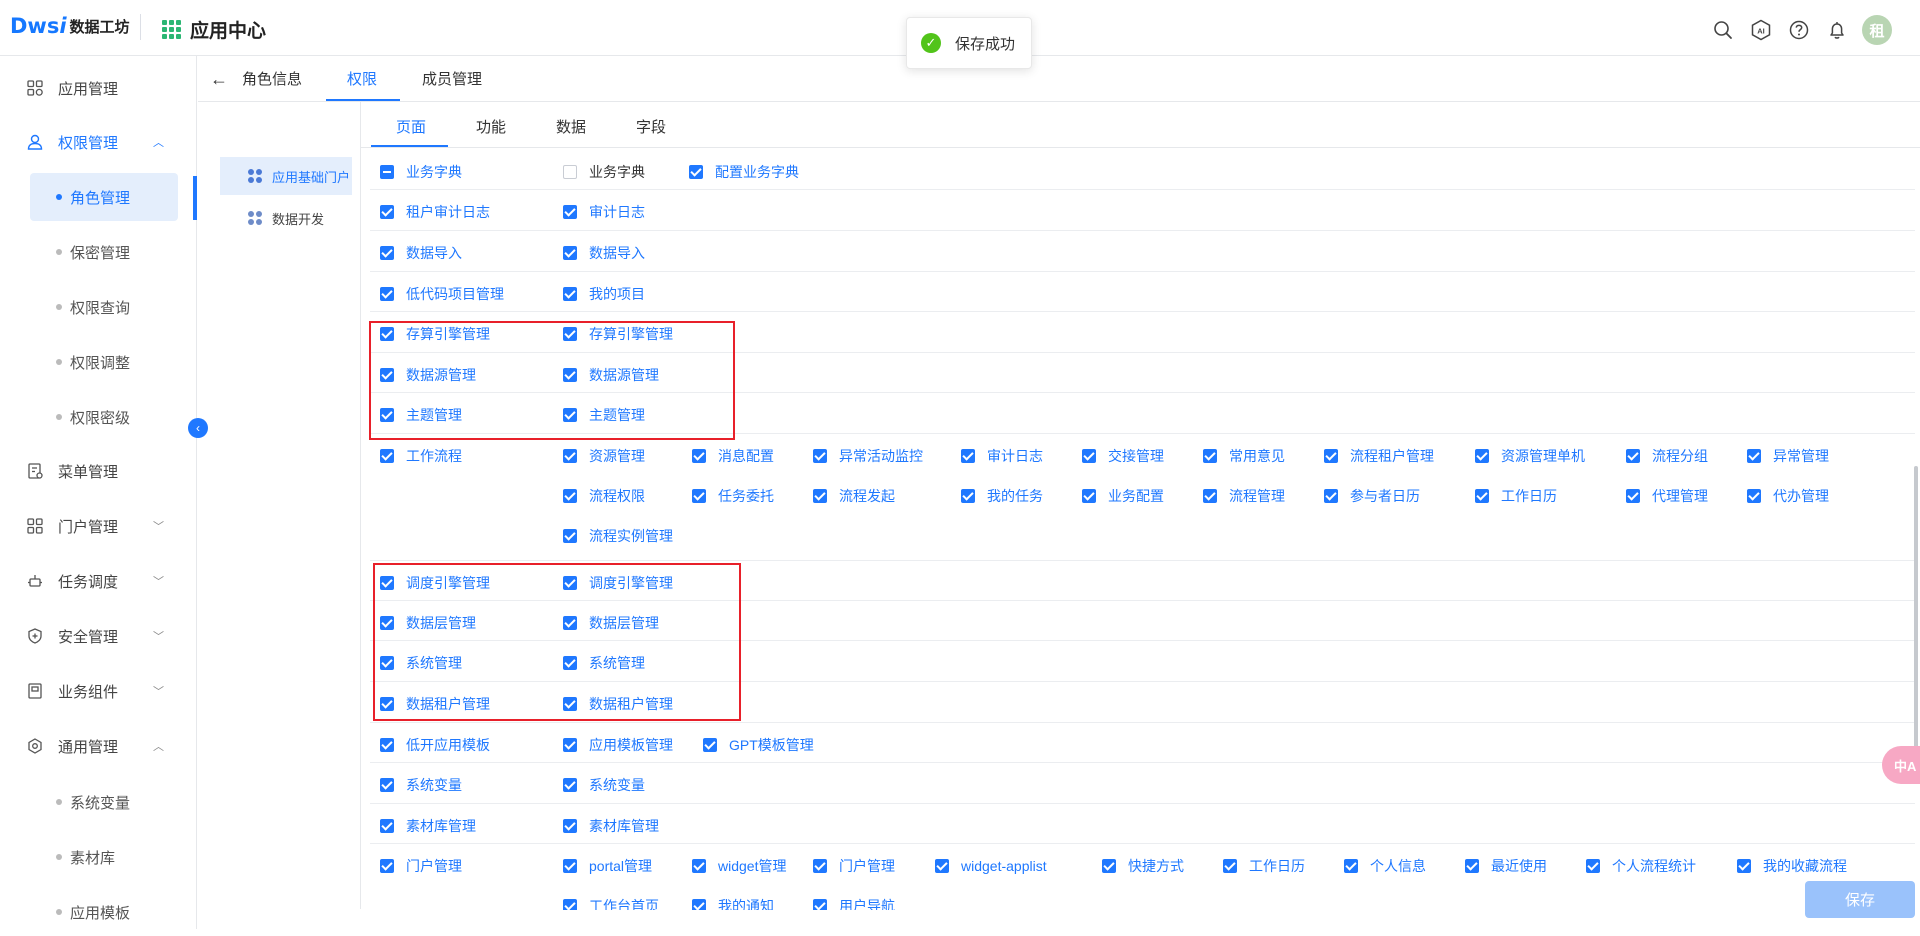  Describe the element at coordinates (571, 126) in the screenshot. I see `tab-data: 数据` at that location.